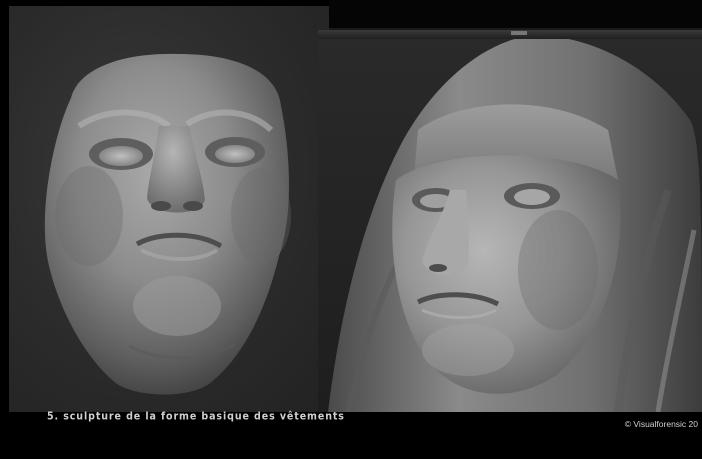 Image resolution: width=702 pixels, height=459 pixels. Describe the element at coordinates (515, 15) in the screenshot. I see `top-dark-strip` at that location.